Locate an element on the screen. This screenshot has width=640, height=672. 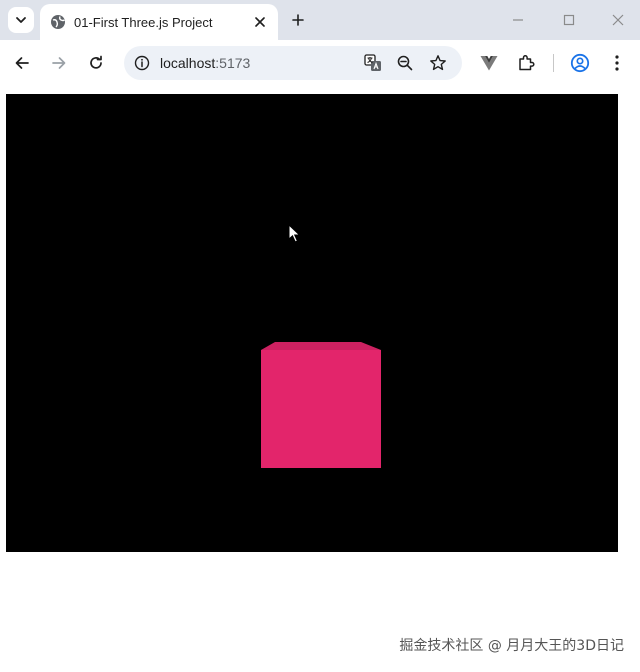
reload-icon is located at coordinates (96, 62).